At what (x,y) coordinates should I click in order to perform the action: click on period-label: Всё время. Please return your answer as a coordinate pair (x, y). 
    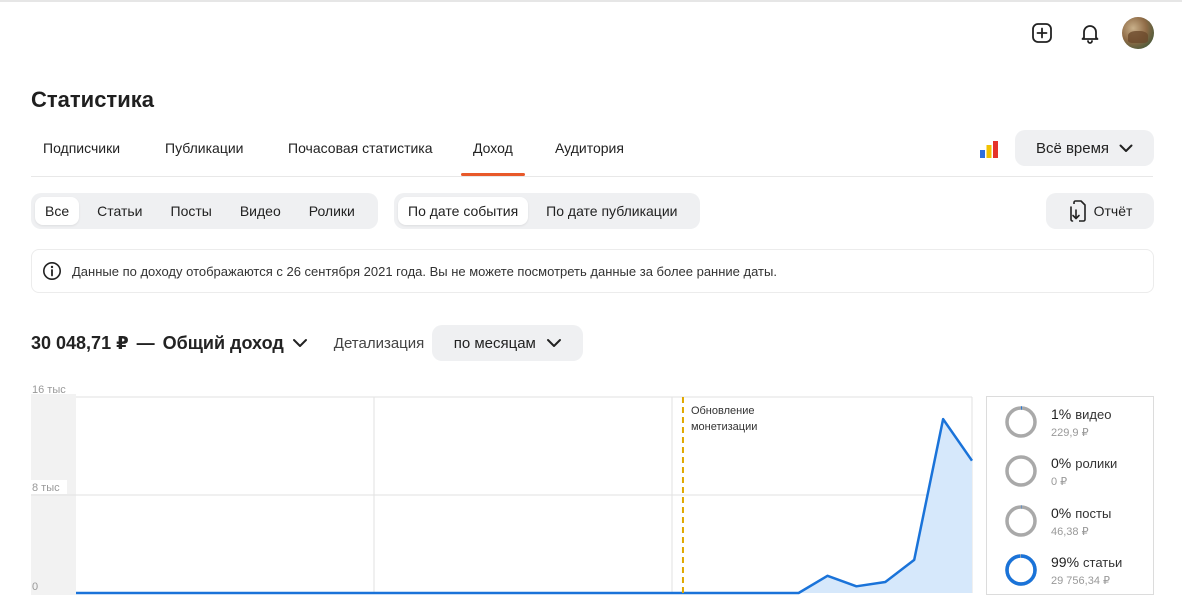
    Looking at the image, I should click on (1072, 148).